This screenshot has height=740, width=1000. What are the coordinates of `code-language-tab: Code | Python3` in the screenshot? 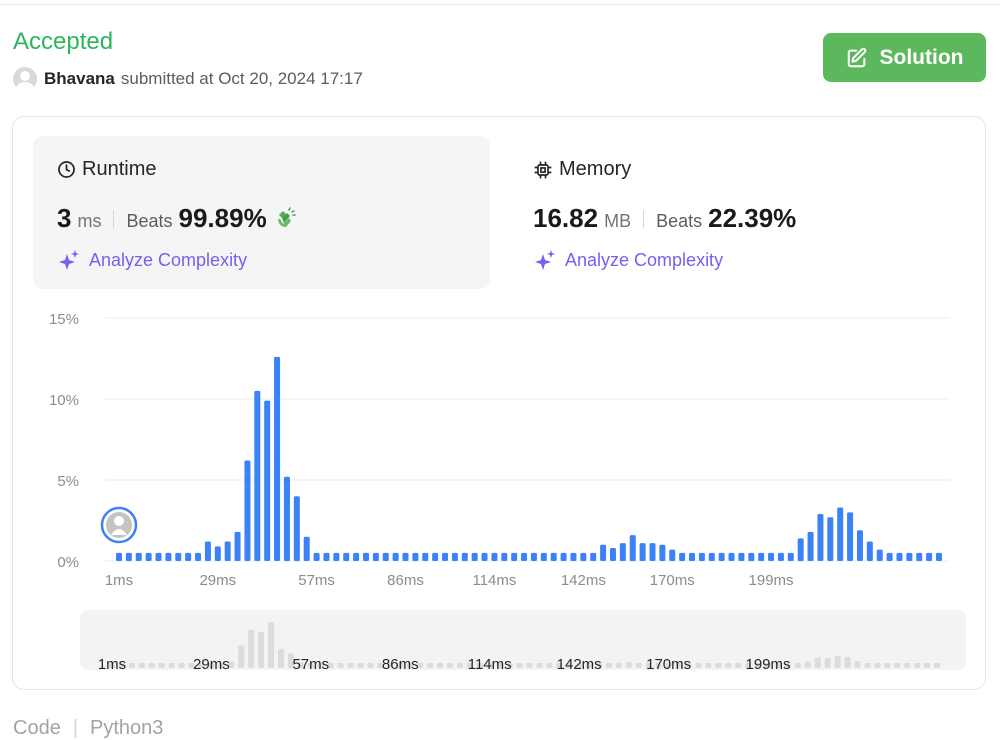 It's located at (88, 728).